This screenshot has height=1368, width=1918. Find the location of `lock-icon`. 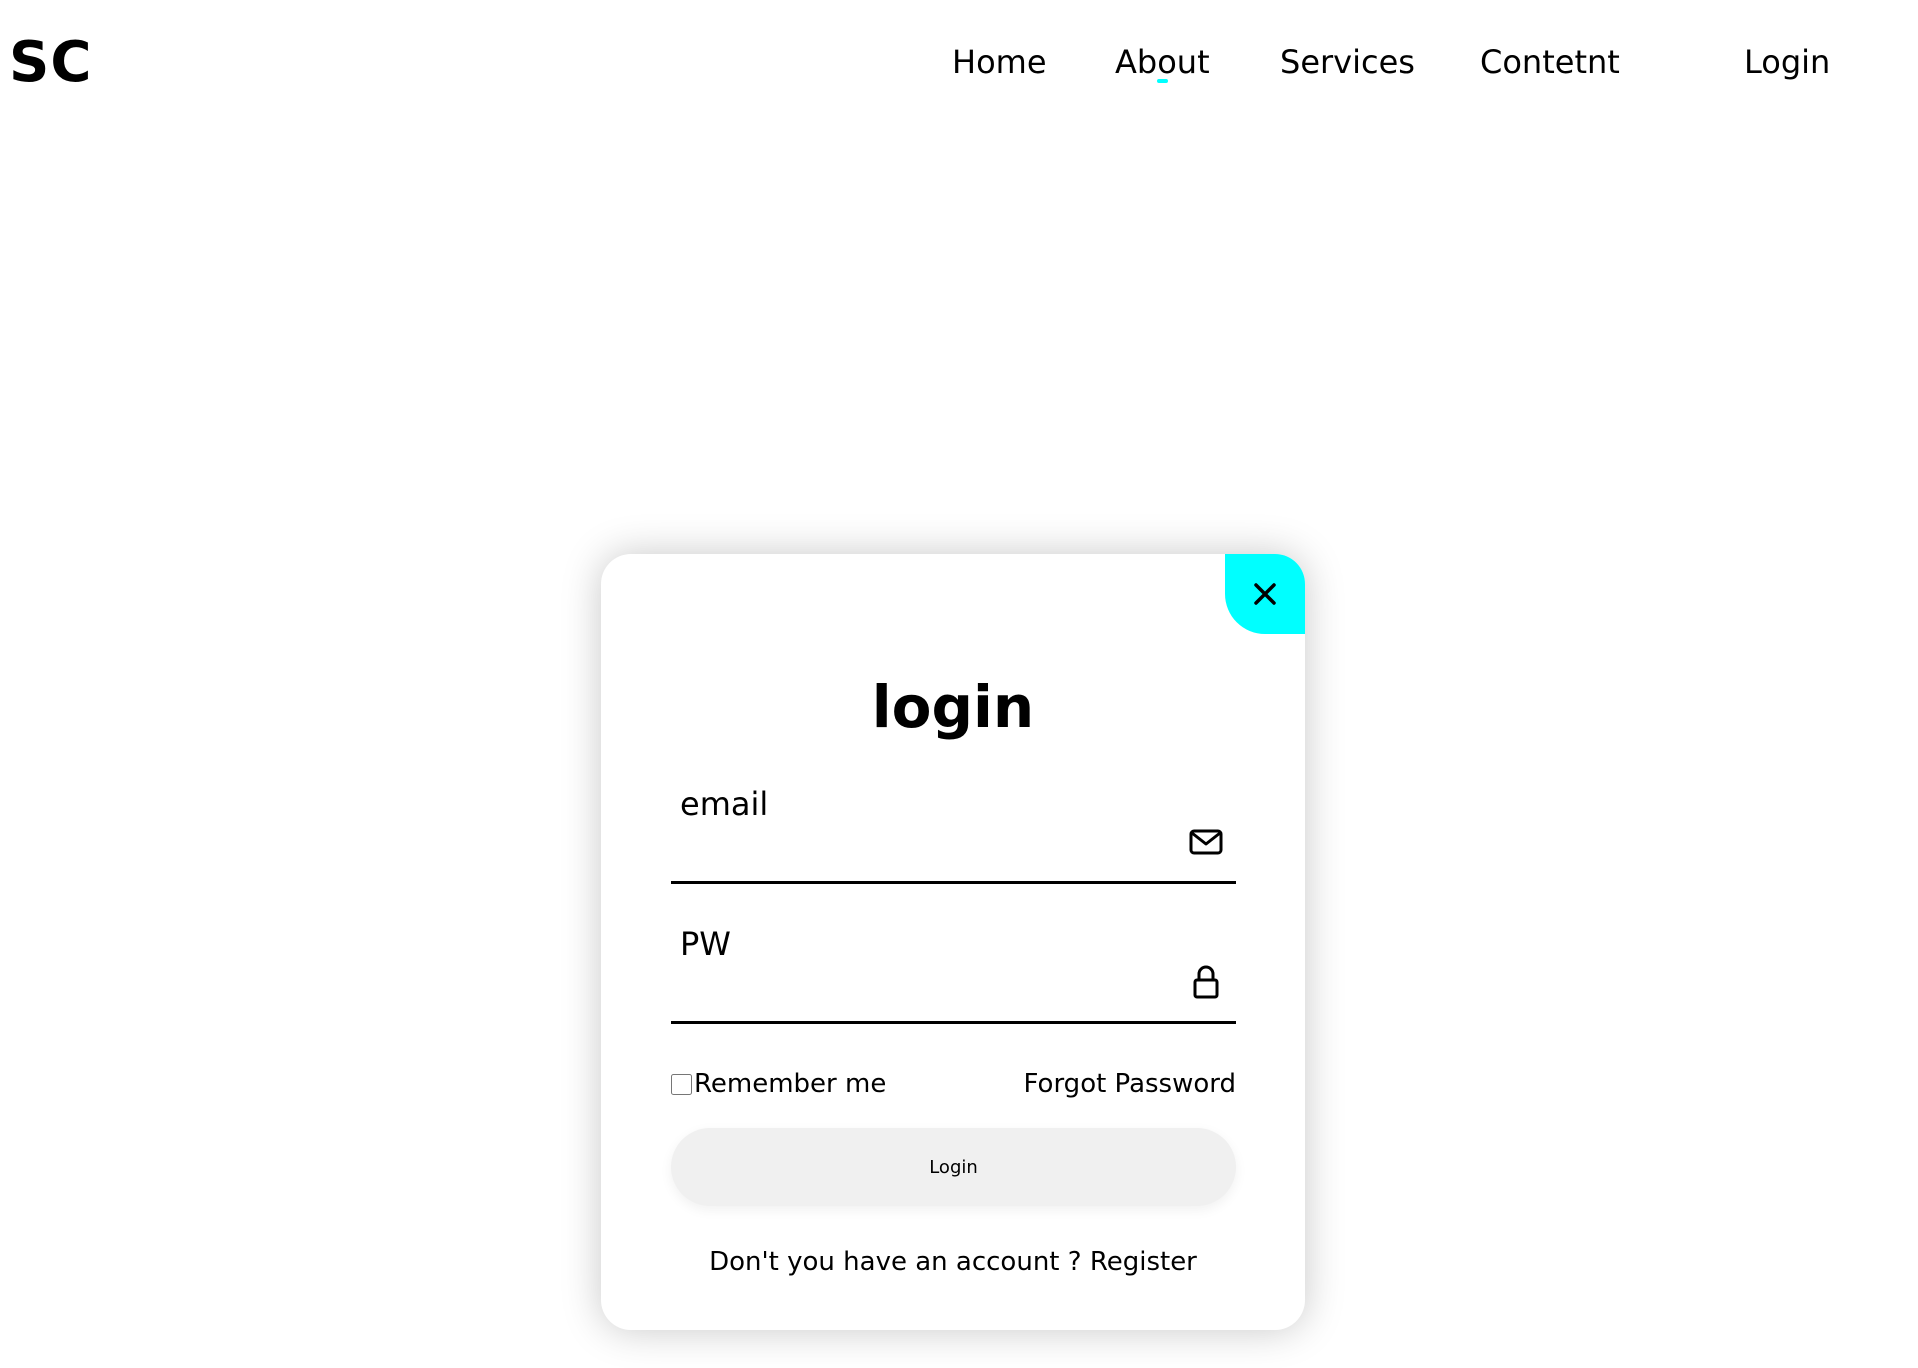

lock-icon is located at coordinates (1206, 982).